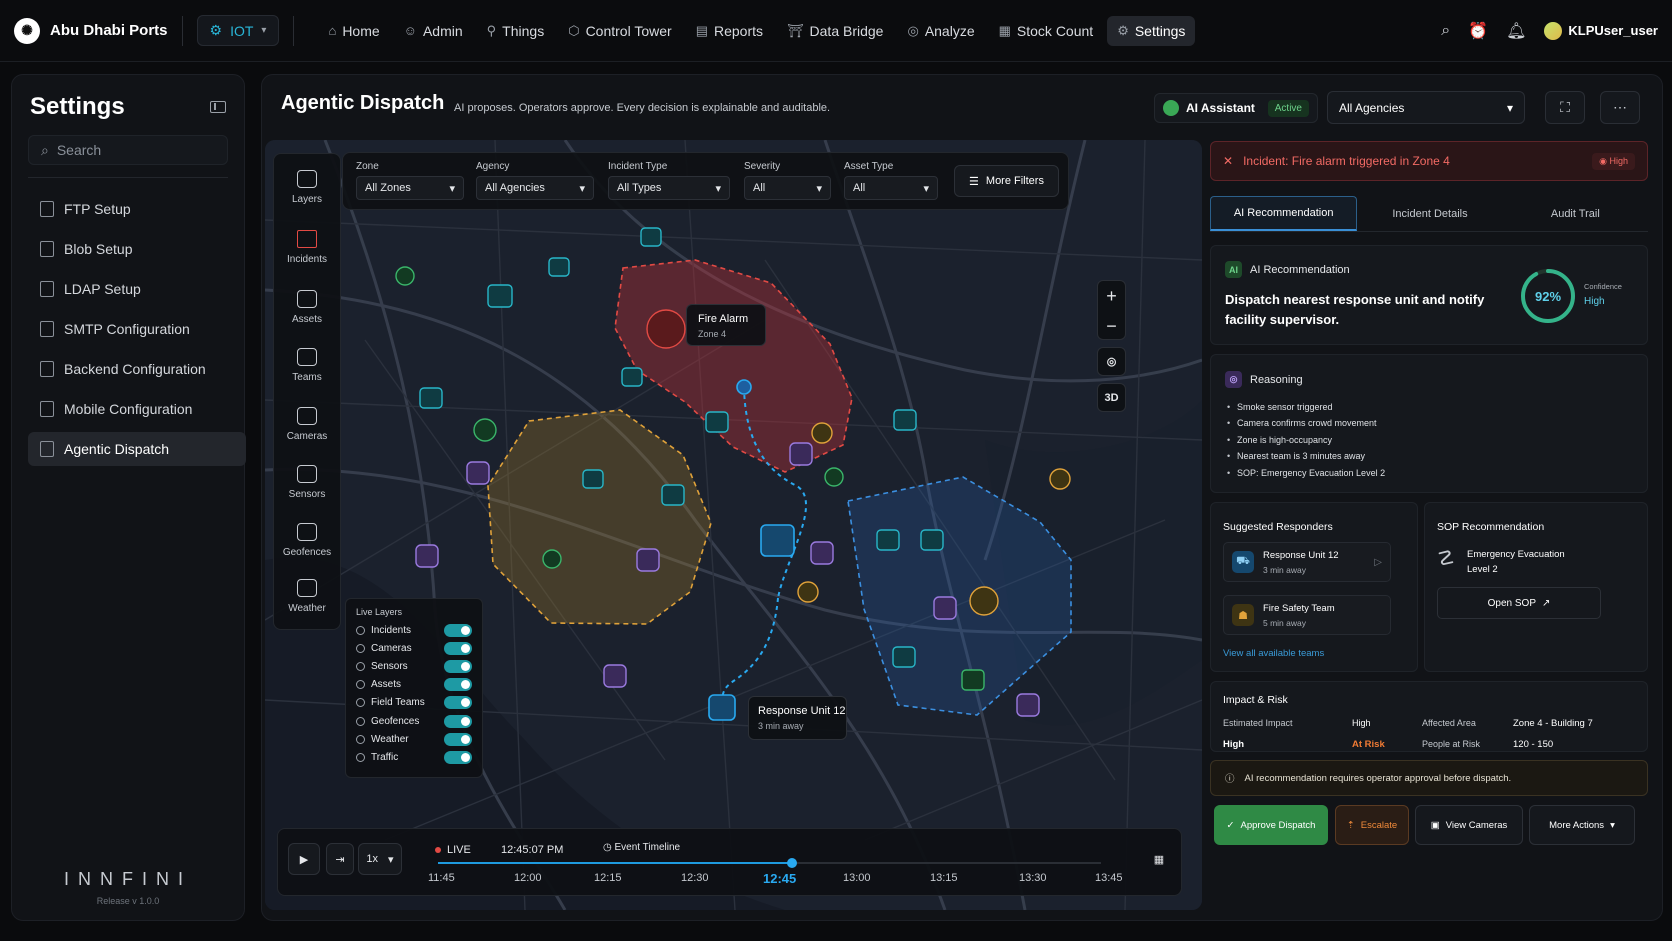  What do you see at coordinates (1445, 31) in the screenshot?
I see `search-icon: ⌕` at bounding box center [1445, 31].